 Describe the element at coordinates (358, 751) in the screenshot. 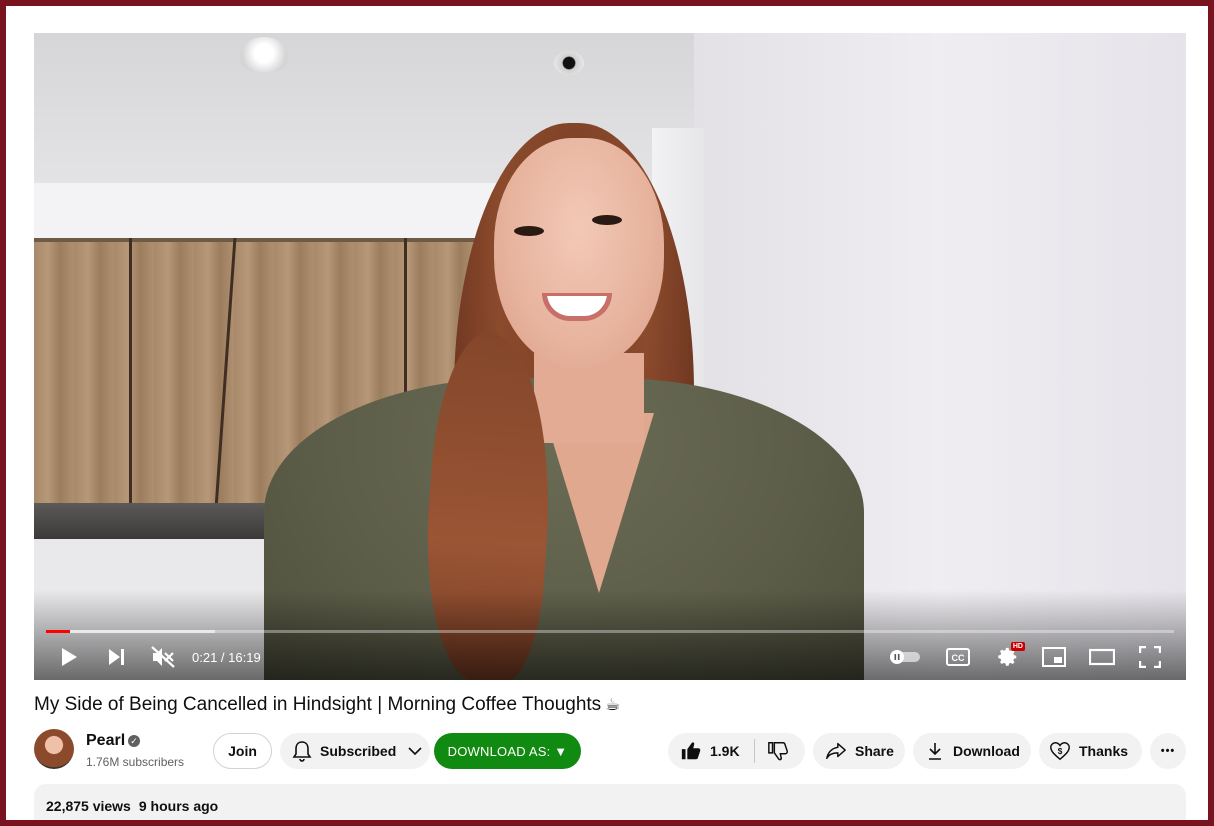

I see `subscribed-label: Subscribed` at that location.